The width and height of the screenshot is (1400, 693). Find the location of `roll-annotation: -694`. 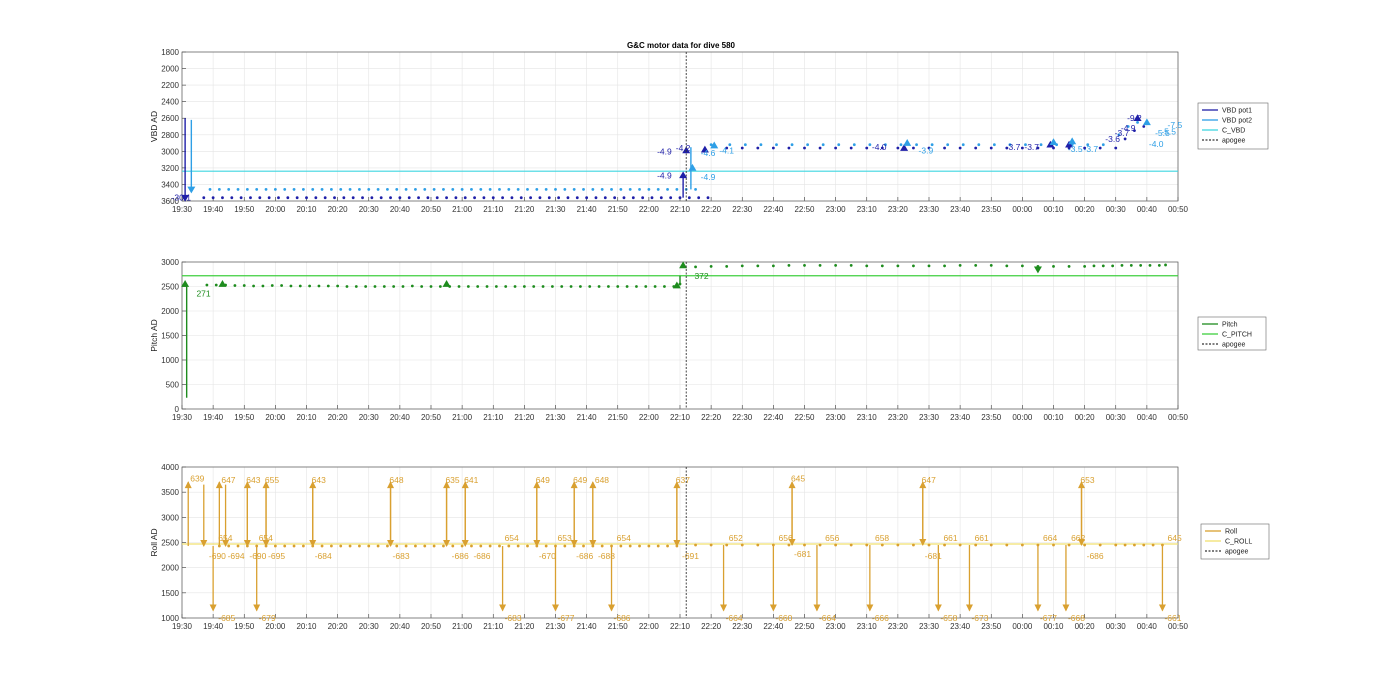

roll-annotation: -694 is located at coordinates (236, 556).